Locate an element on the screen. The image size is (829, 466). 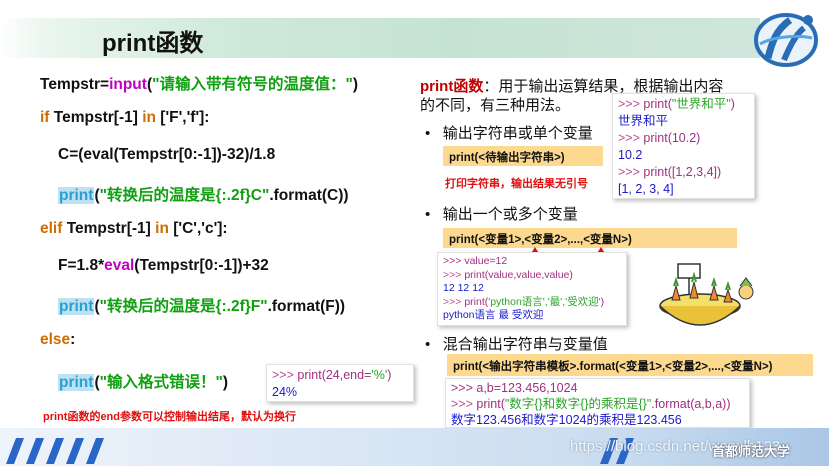
code-line-8: else: is located at coordinates (58, 339).